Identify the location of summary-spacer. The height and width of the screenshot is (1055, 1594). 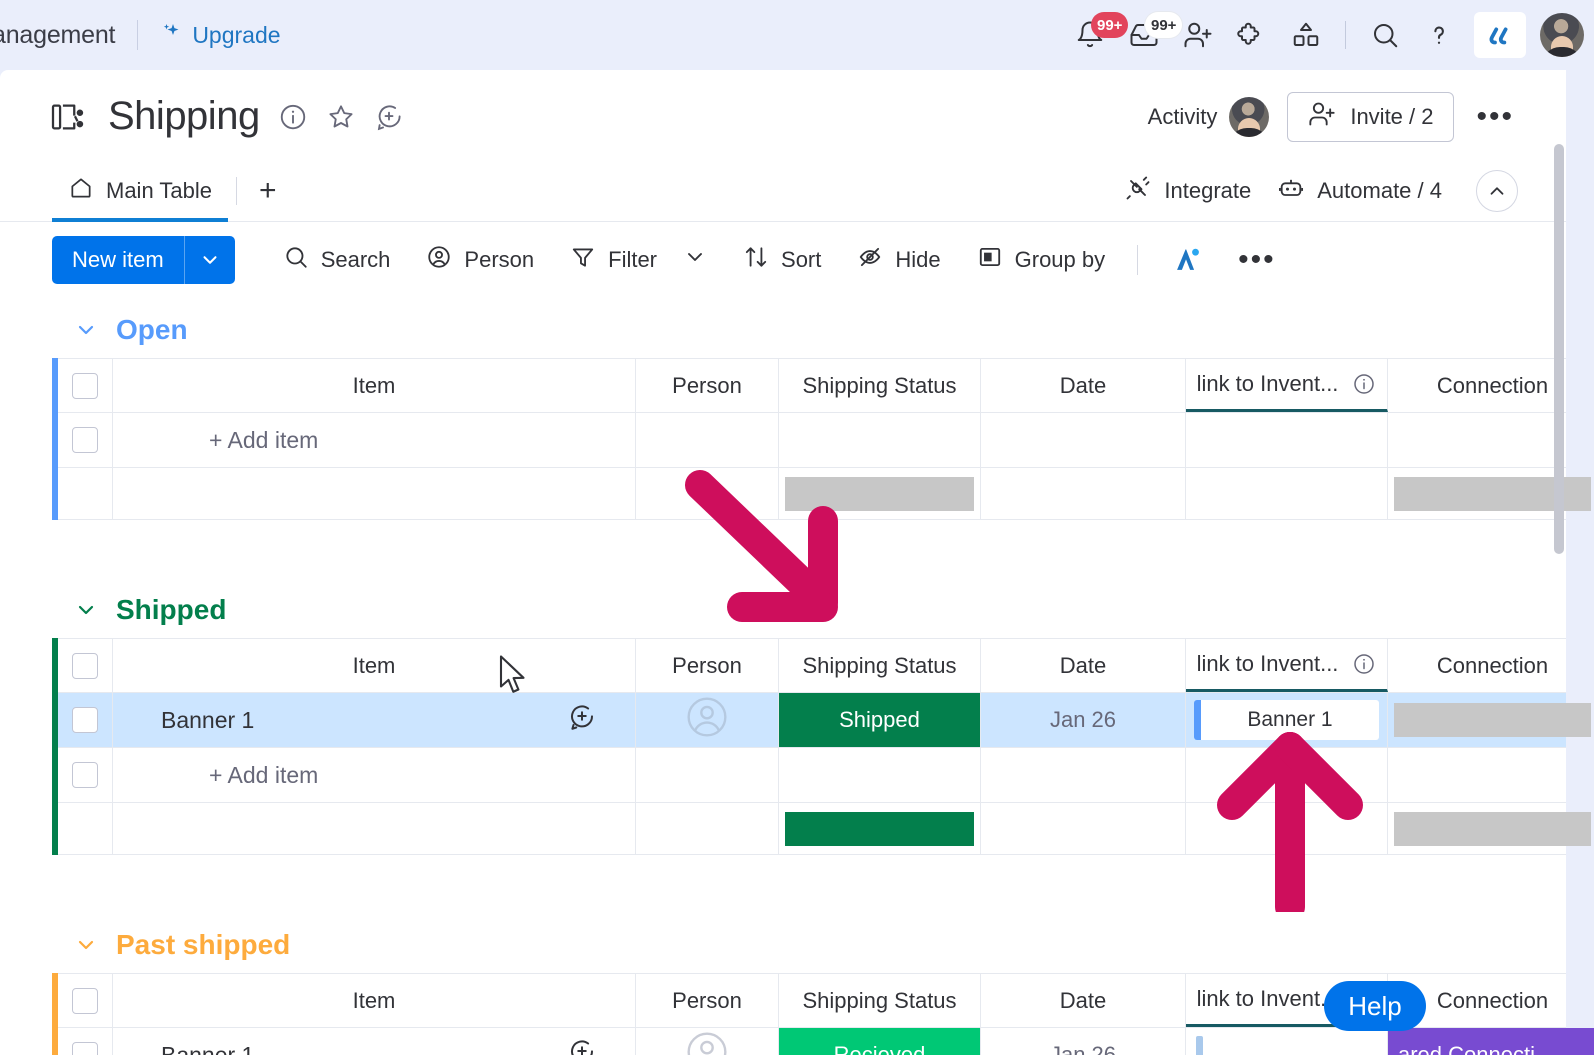
(85, 493).